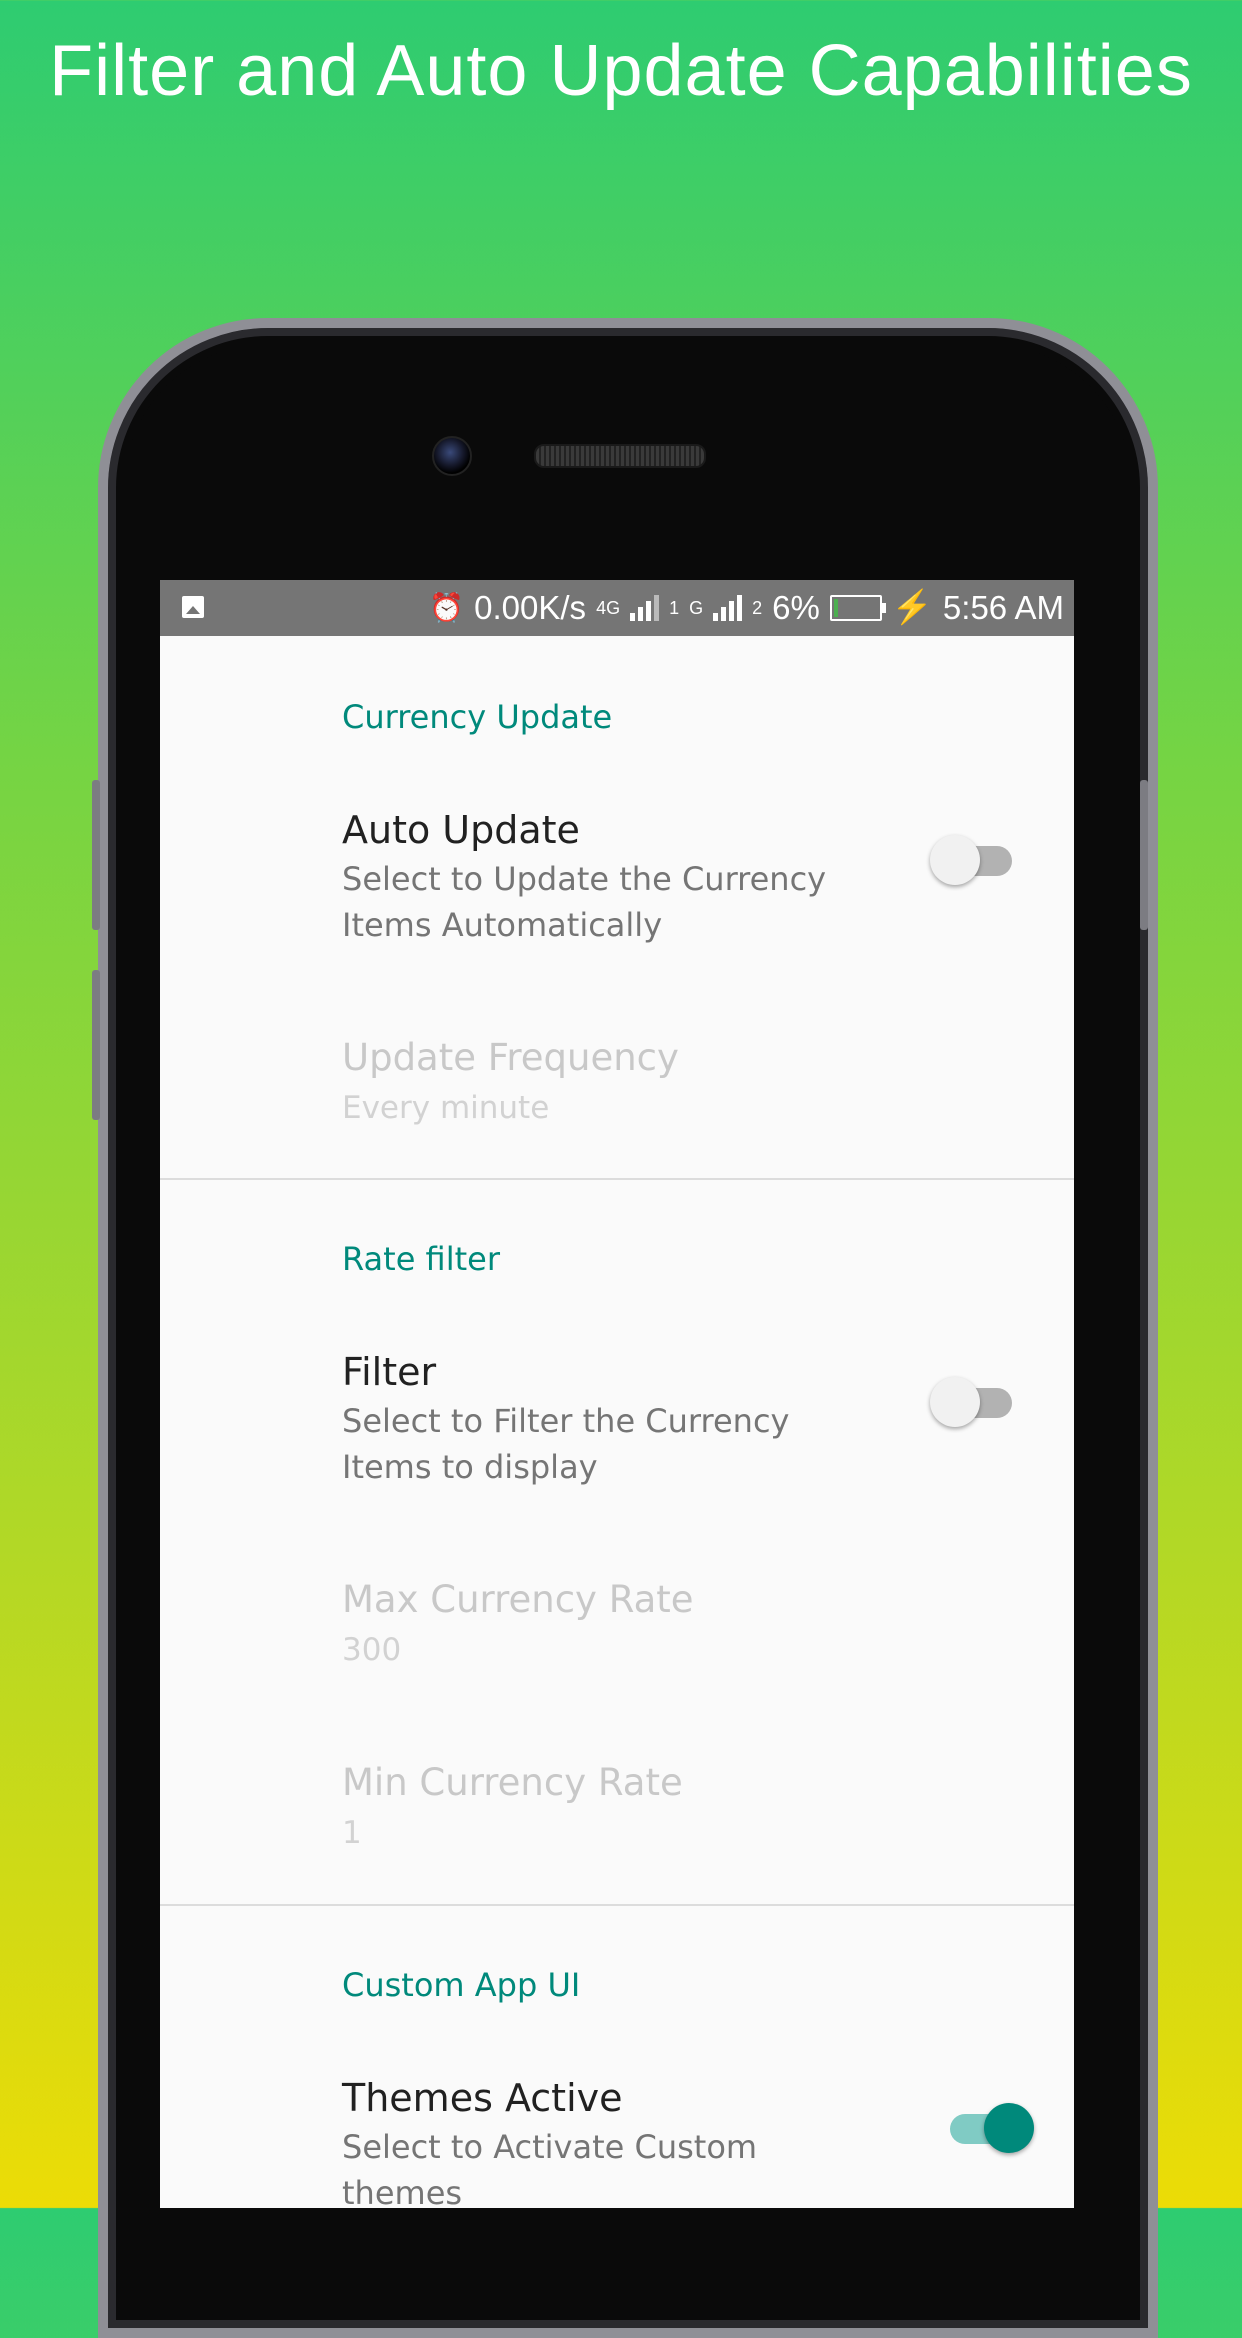  I want to click on alarm-icon: ⏰, so click(447, 607).